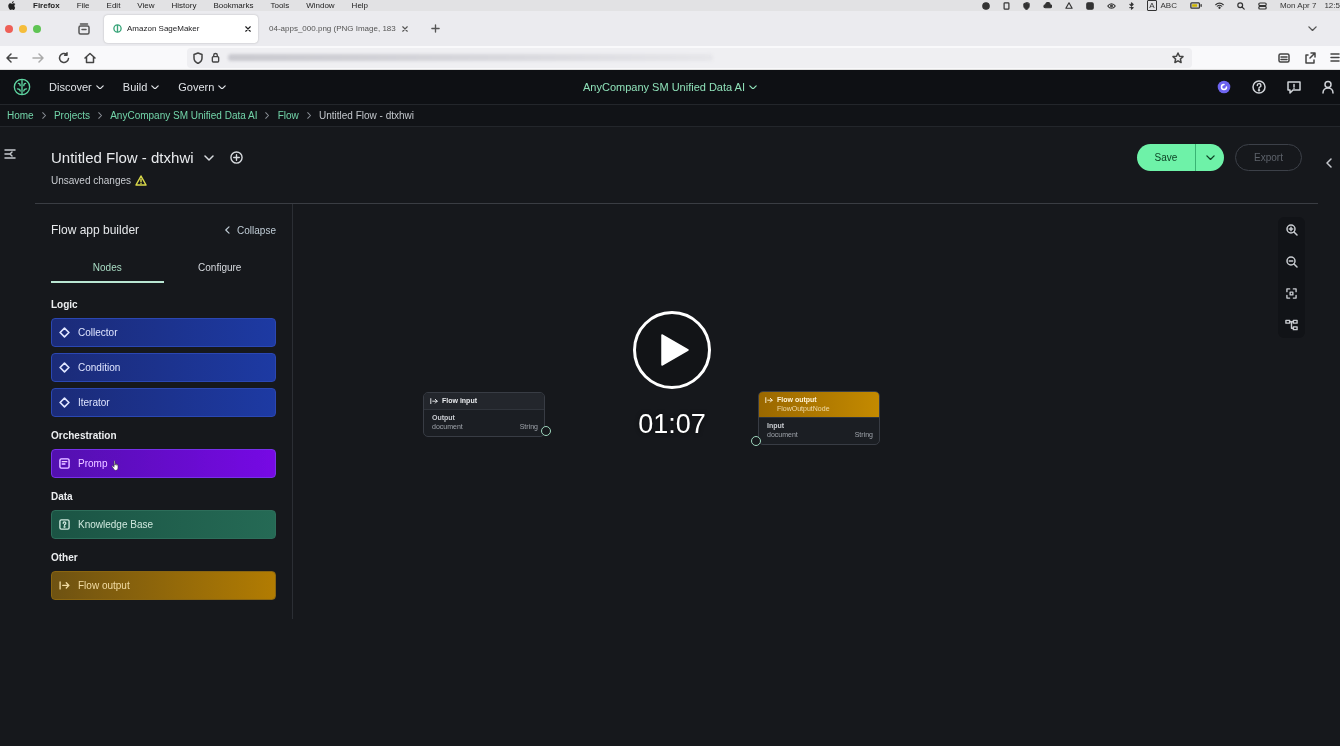 This screenshot has height=746, width=1340. Describe the element at coordinates (1132, 5) in the screenshot. I see `bluetooth-icon` at that location.